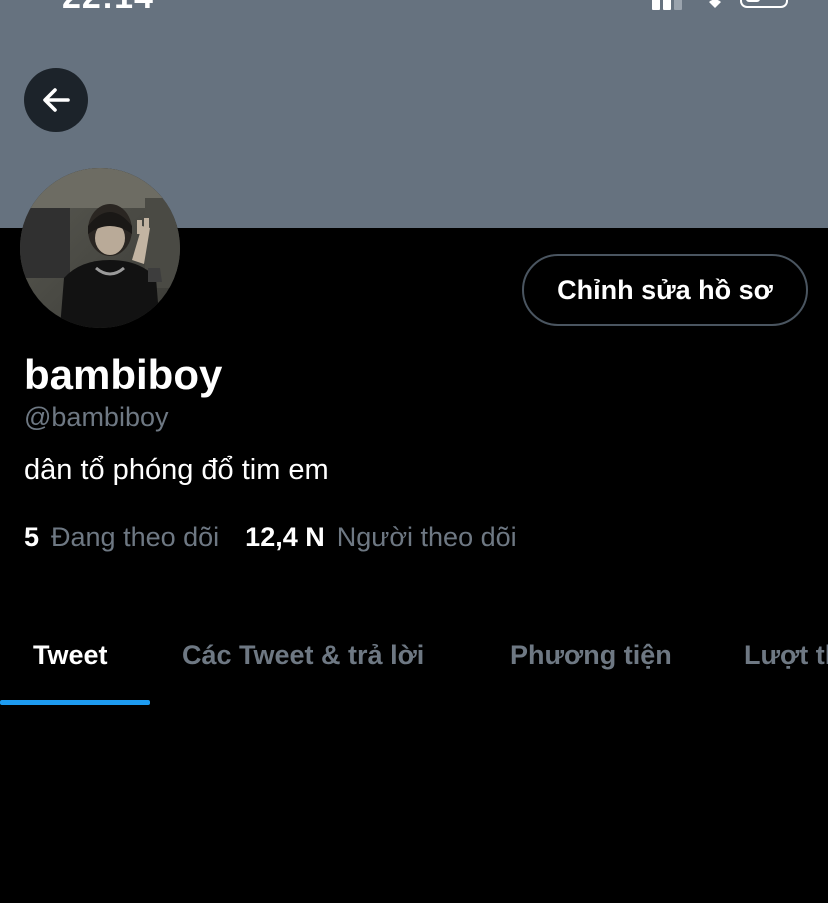 The height and width of the screenshot is (903, 828). Describe the element at coordinates (123, 374) in the screenshot. I see `display-name: bambiboy` at that location.